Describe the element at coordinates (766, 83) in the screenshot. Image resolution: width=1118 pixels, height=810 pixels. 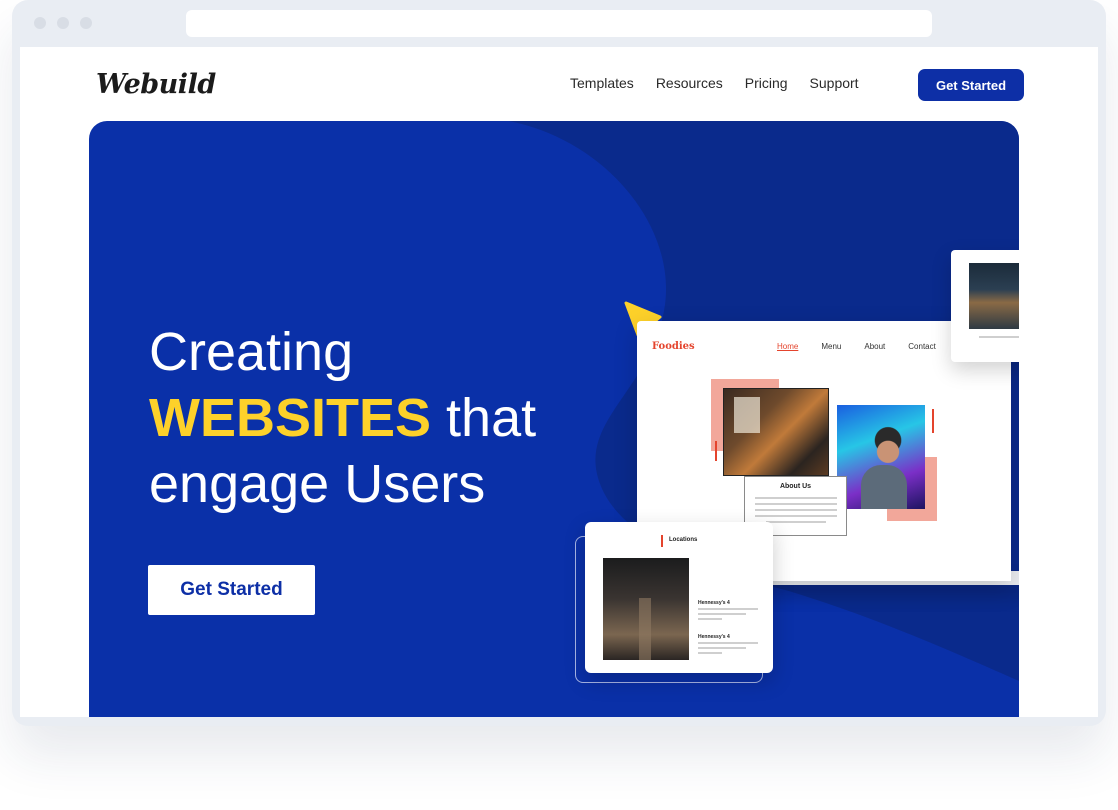
I see `nav-link-pricing: Pricing` at that location.